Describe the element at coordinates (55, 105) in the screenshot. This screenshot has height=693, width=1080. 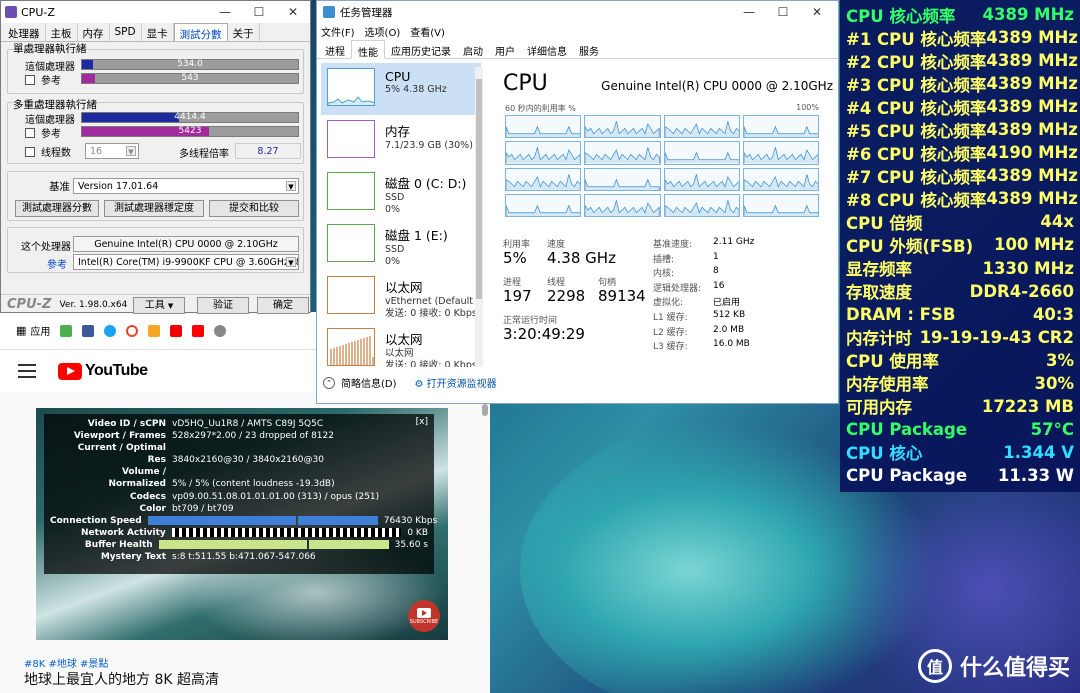
I see `multi-thread-group-title: 多重處理器執行緒` at that location.